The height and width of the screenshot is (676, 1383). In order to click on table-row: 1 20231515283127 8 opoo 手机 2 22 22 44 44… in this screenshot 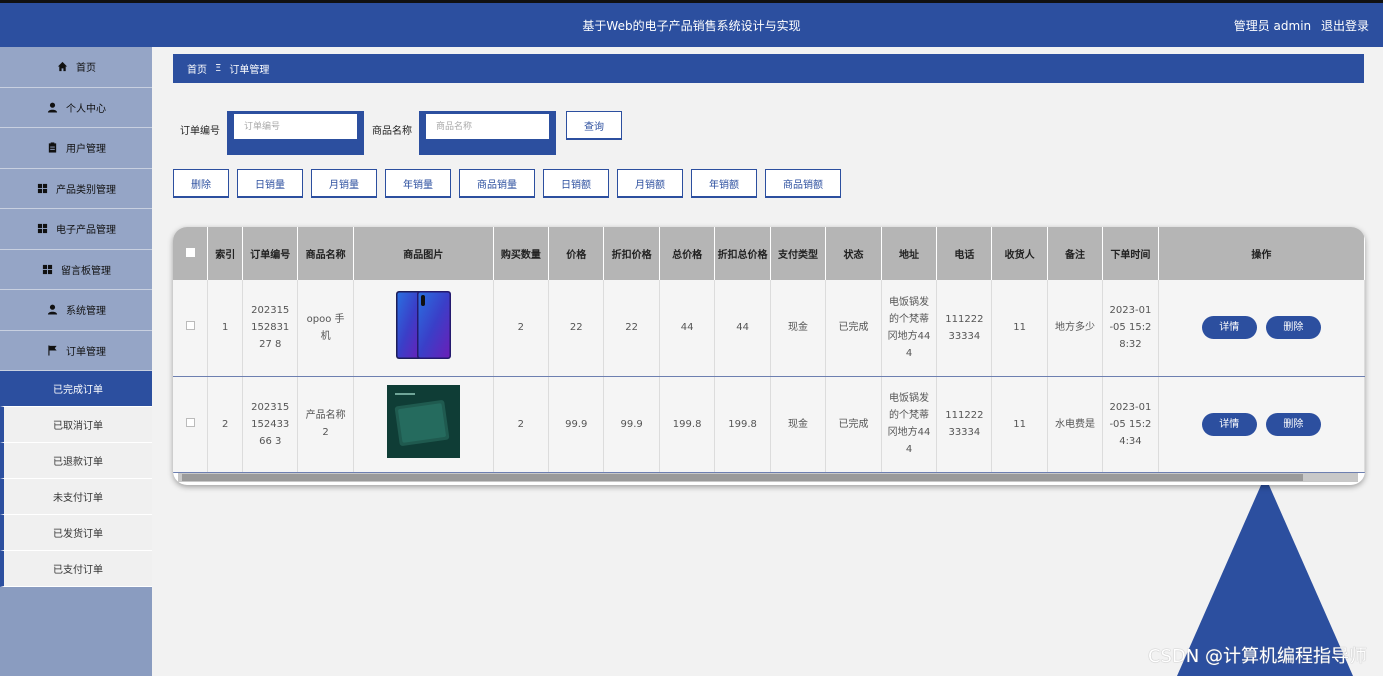, I will do `click(769, 328)`.